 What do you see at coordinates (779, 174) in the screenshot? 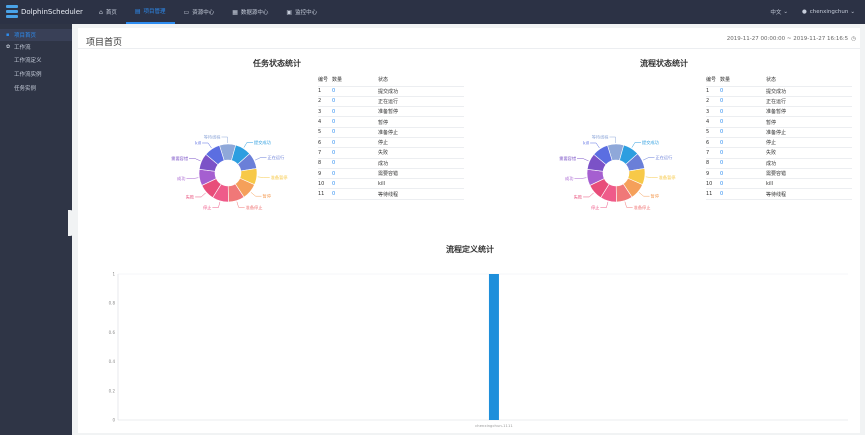
I see `table-row: 9 0 需要容错` at bounding box center [779, 174].